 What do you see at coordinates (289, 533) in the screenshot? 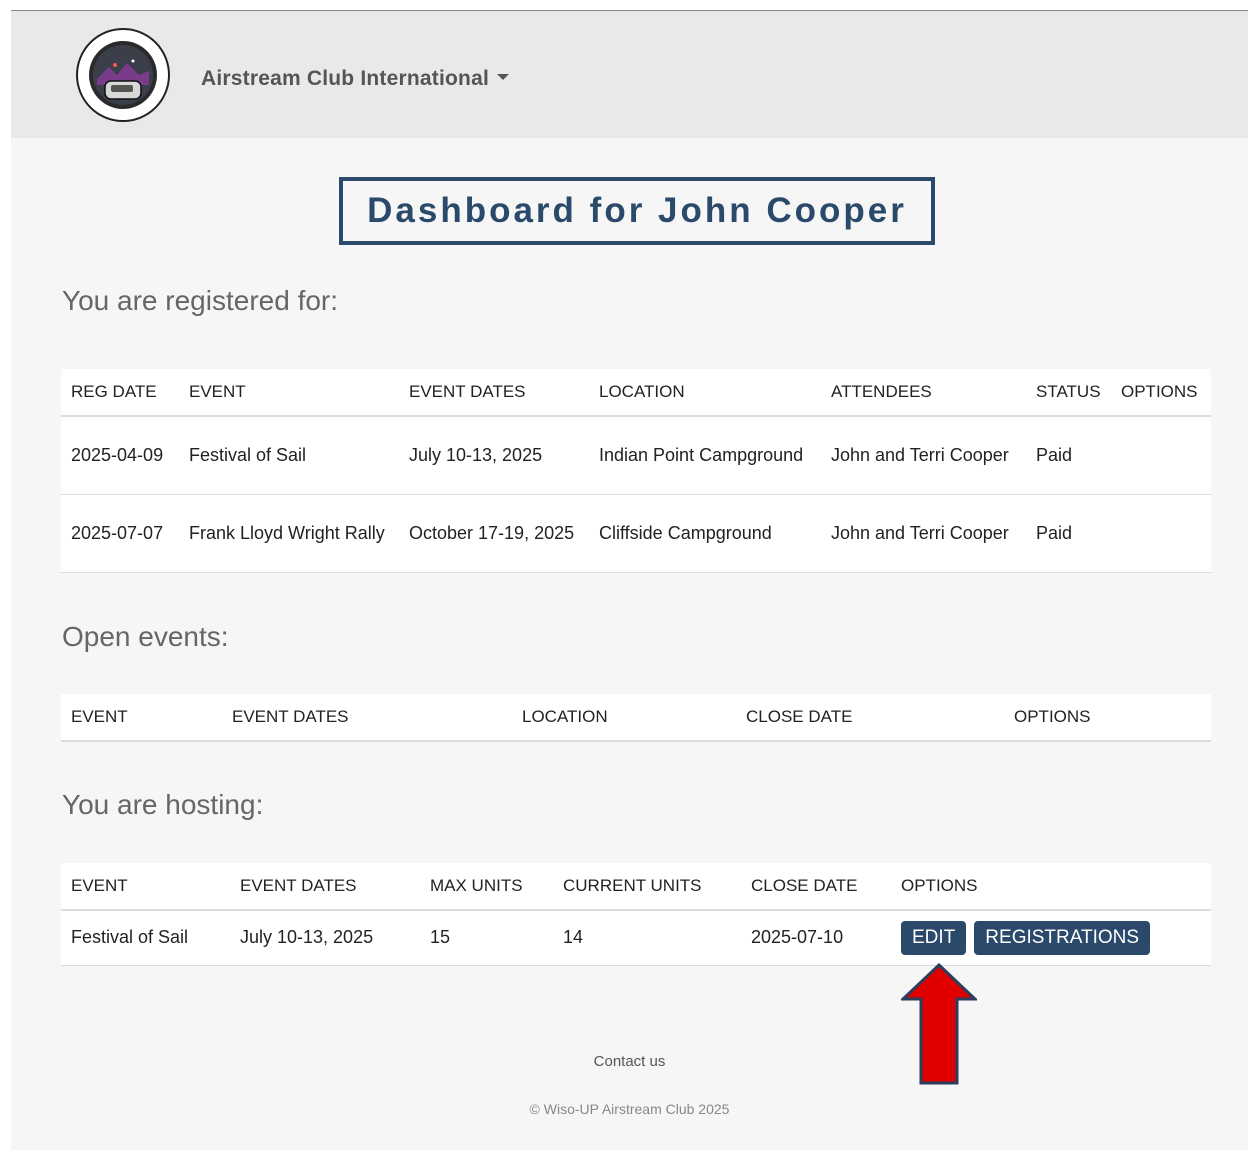
I see `event-cell: Frank Lloyd Wright Rally` at bounding box center [289, 533].